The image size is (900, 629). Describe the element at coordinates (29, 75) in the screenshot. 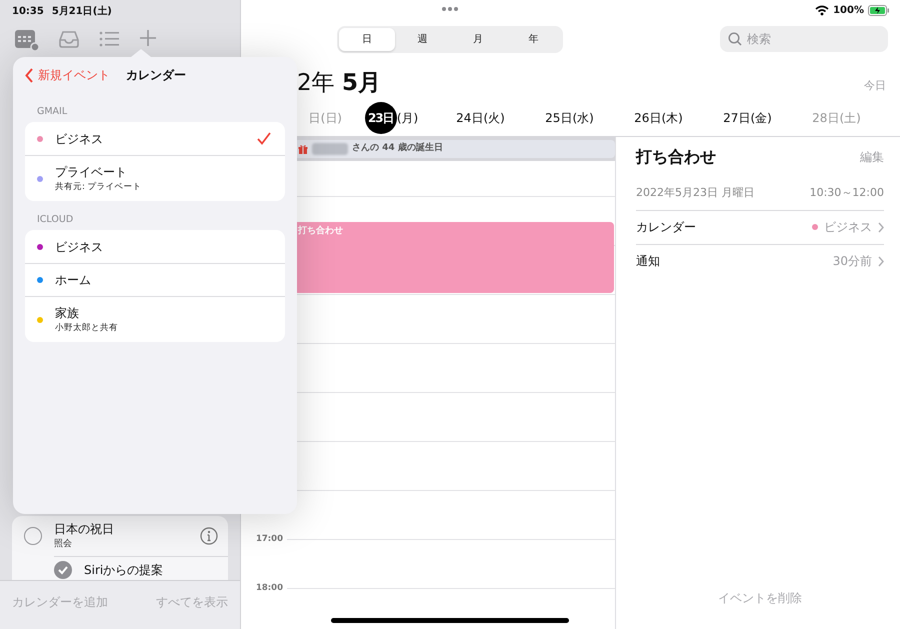

I see `back-chevron-icon` at that location.